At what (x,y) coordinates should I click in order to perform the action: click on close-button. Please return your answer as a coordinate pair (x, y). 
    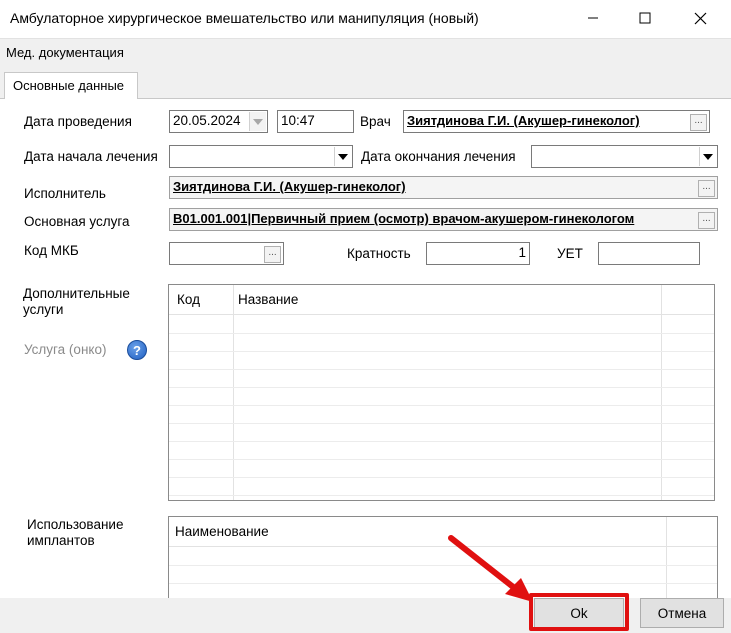
    Looking at the image, I should click on (700, 18).